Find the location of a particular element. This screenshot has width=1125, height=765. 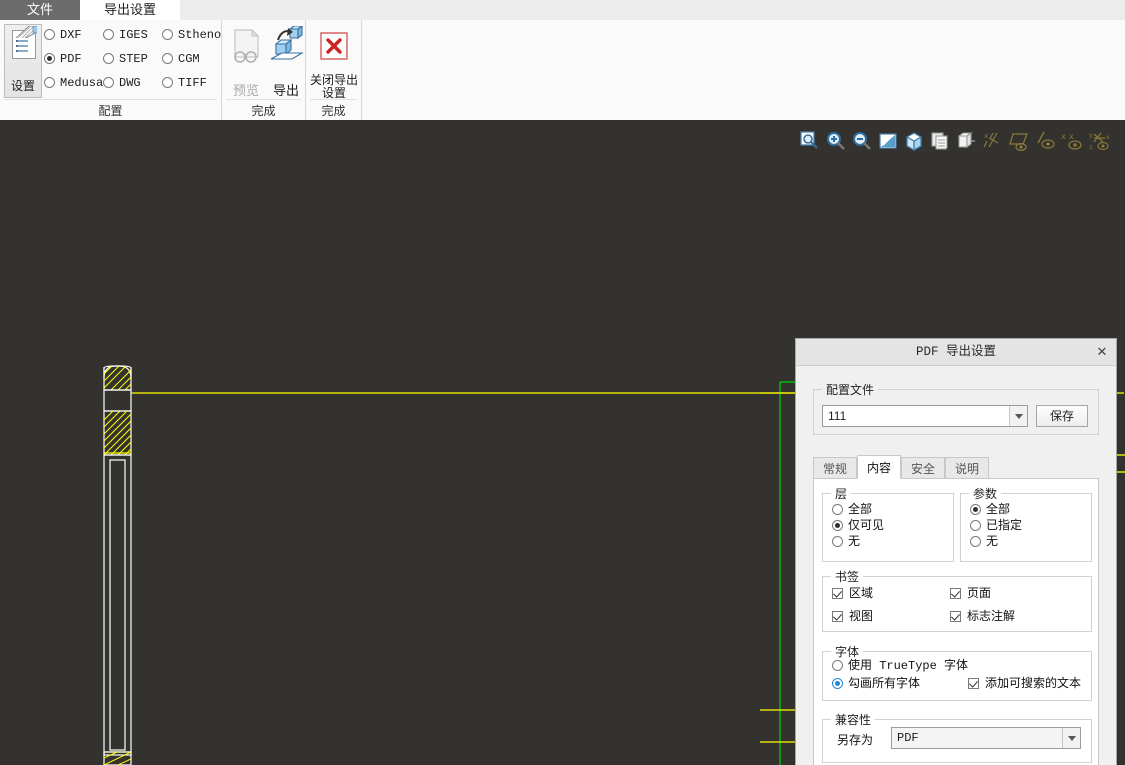

parameters-legend: 参数 is located at coordinates (985, 493).